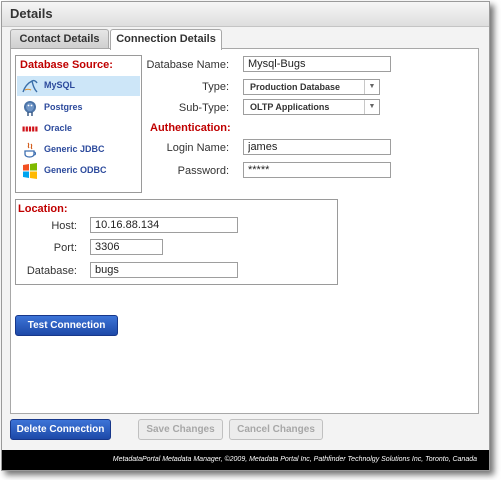 This screenshot has height=480, width=501. Describe the element at coordinates (43, 209) in the screenshot. I see `location-heading: Location:` at that location.